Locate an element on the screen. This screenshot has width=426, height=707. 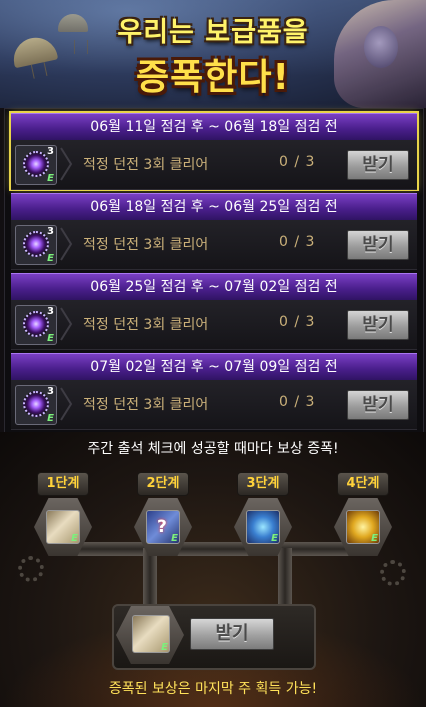
step-label: 2단계 is located at coordinates (163, 484).